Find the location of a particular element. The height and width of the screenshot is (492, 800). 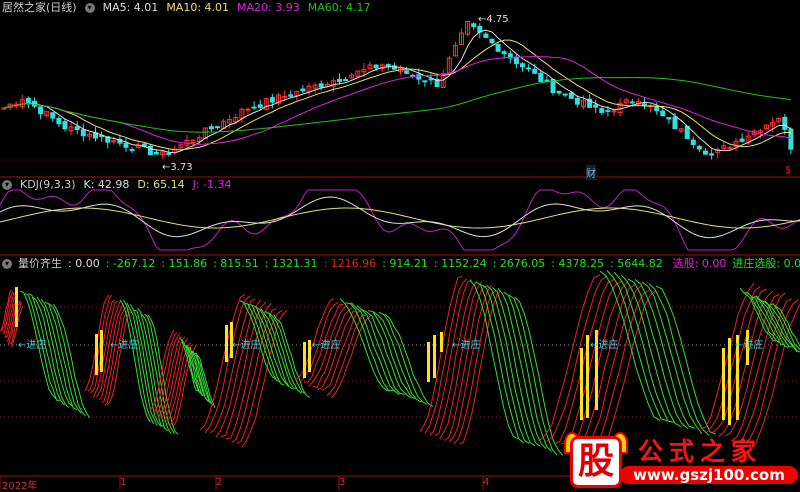

kdj-j-line is located at coordinates (400, 220).